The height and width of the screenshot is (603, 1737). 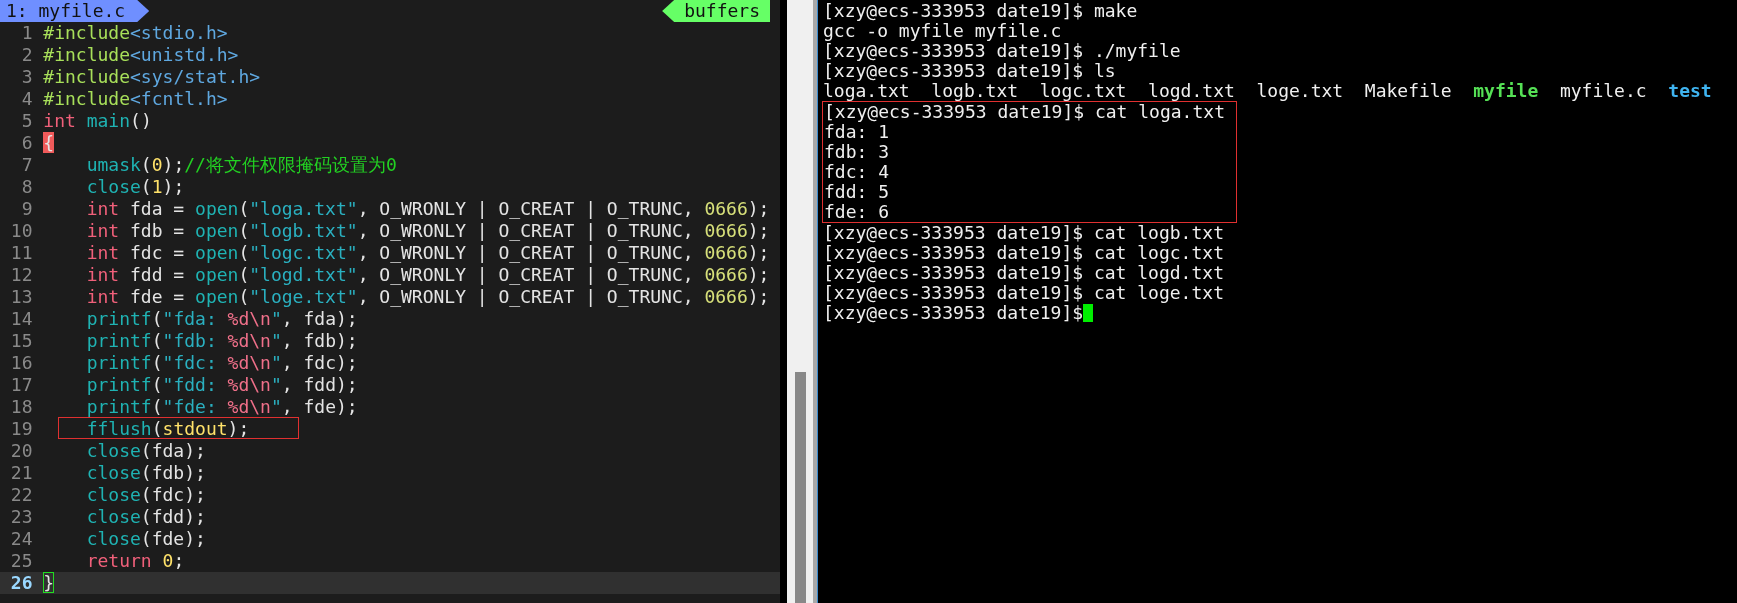 What do you see at coordinates (146, 517) in the screenshot?
I see `code-line: close(fdd);` at bounding box center [146, 517].